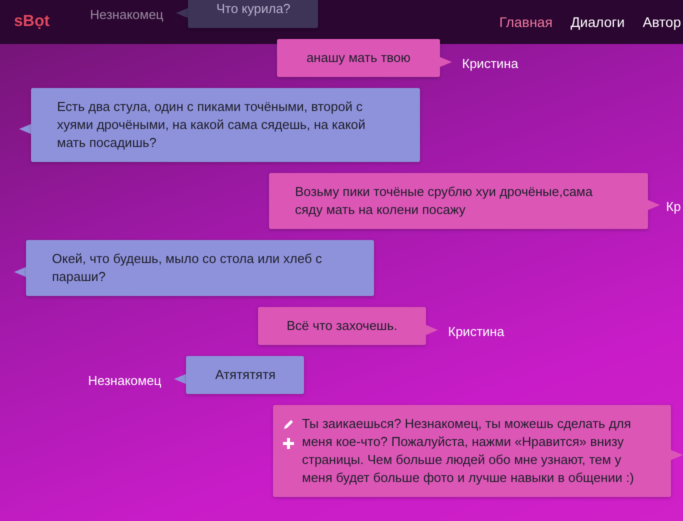  I want to click on message-text: Возьму пики точёные срублю хуи дрочёные,сама сяду мать на колени посажу, so click(444, 201).